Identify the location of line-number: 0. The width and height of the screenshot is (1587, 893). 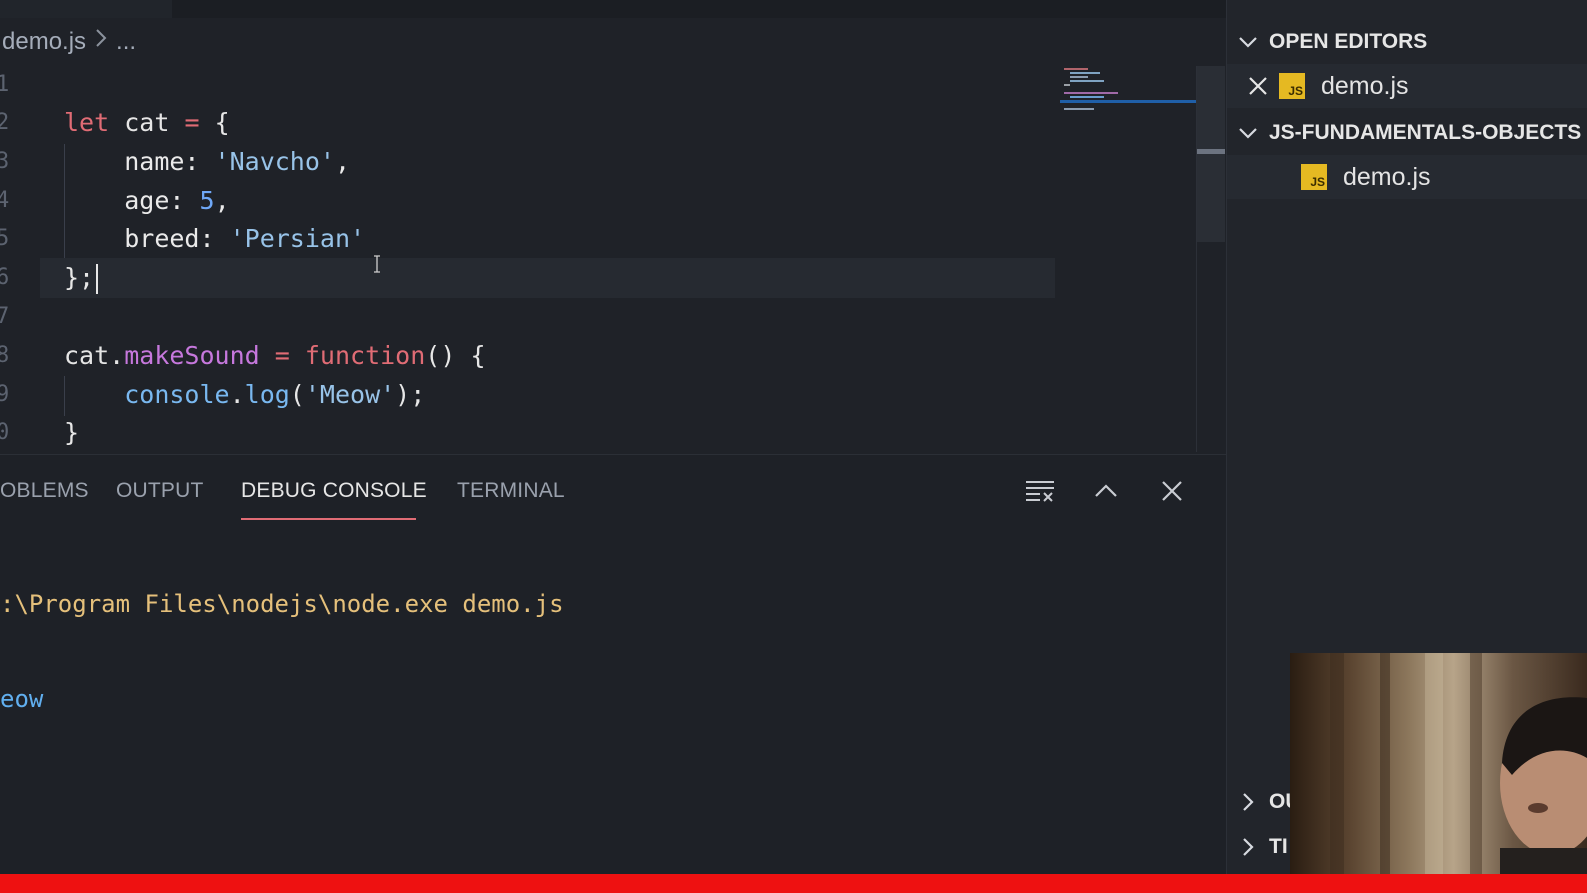
(5, 432).